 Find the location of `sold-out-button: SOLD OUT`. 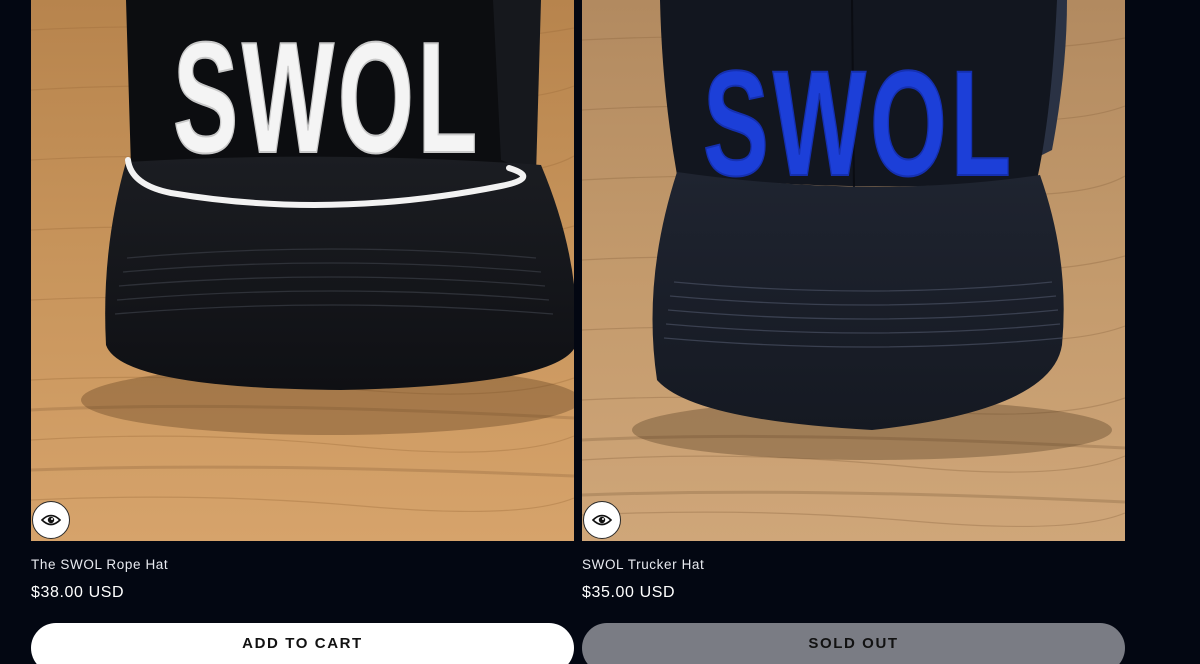

sold-out-button: SOLD OUT is located at coordinates (853, 643).